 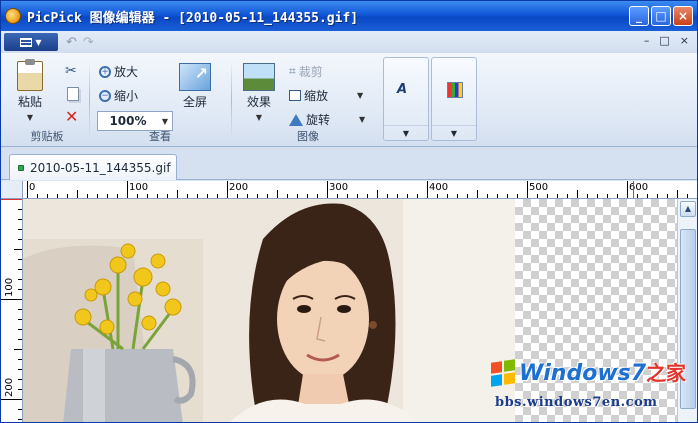 What do you see at coordinates (292, 71) in the screenshot?
I see `crop-icon: ⌗` at bounding box center [292, 71].